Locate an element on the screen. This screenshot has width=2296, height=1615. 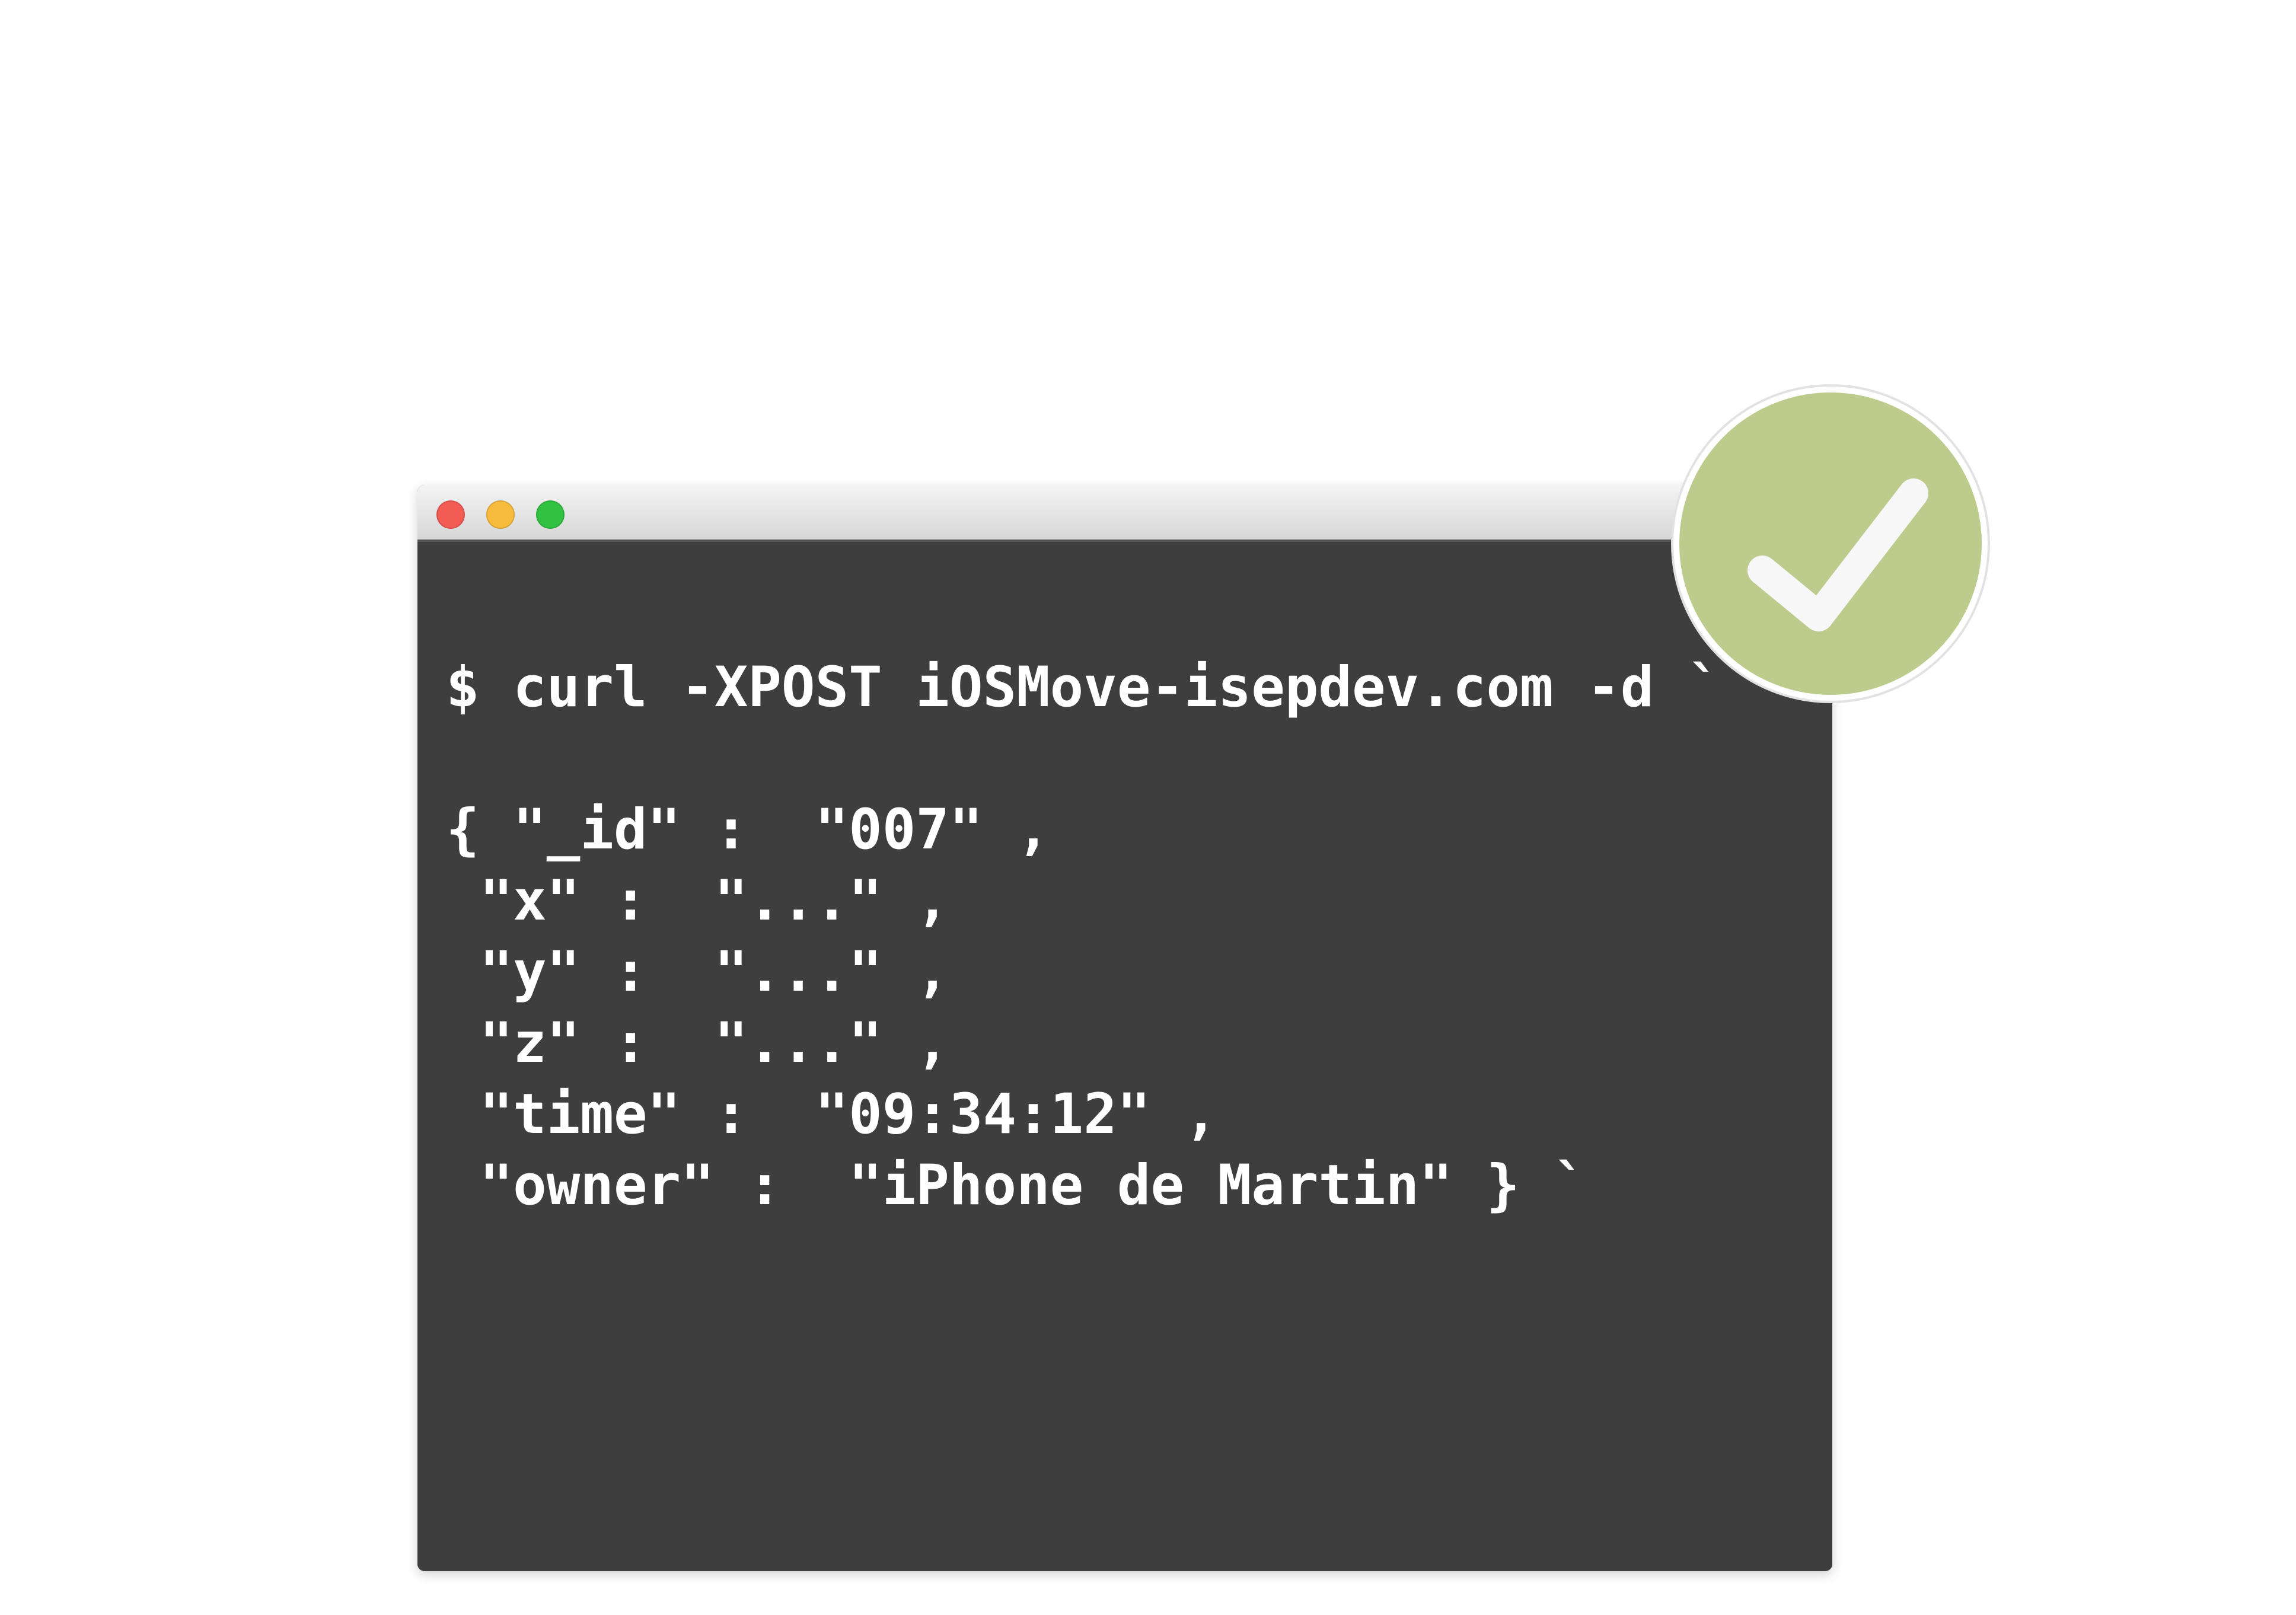
close-window-button is located at coordinates (450, 514).